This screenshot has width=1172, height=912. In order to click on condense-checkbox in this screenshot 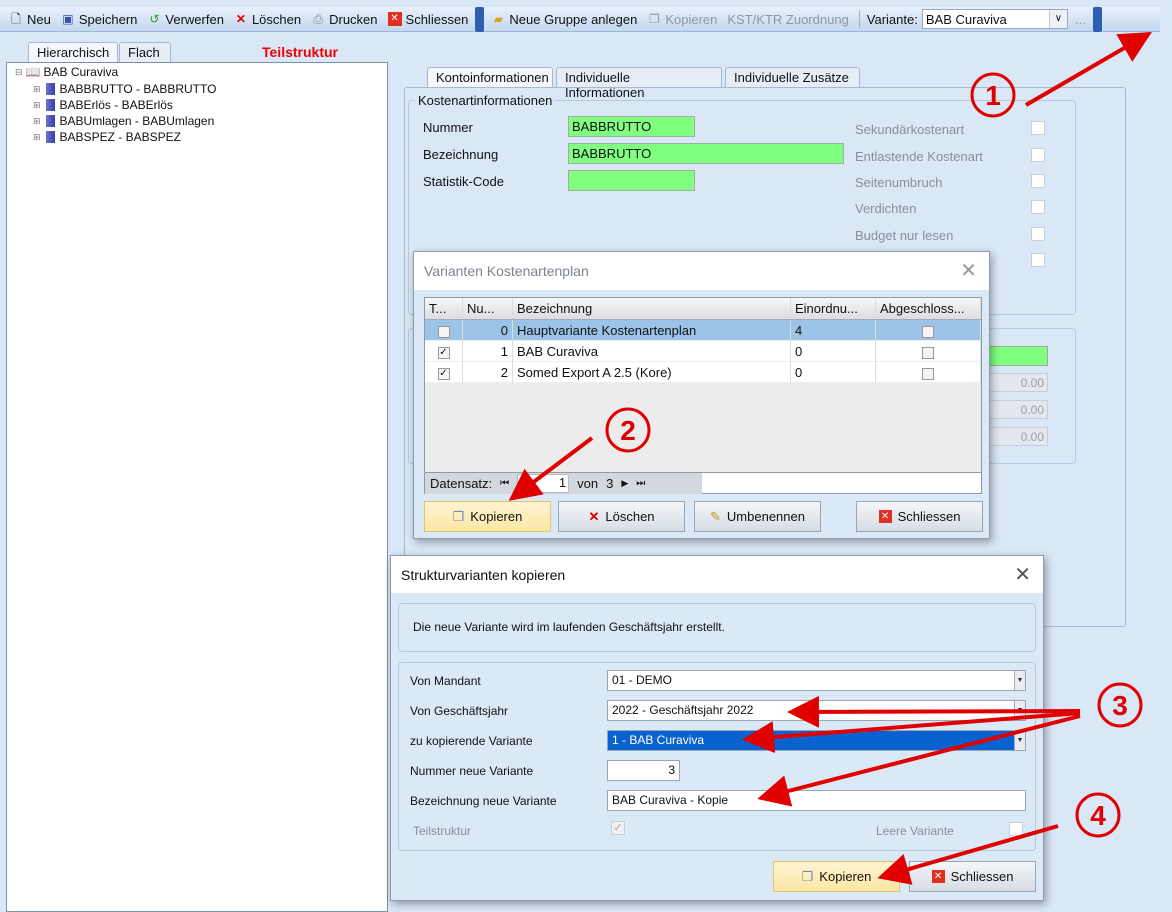, I will do `click(1038, 207)`.